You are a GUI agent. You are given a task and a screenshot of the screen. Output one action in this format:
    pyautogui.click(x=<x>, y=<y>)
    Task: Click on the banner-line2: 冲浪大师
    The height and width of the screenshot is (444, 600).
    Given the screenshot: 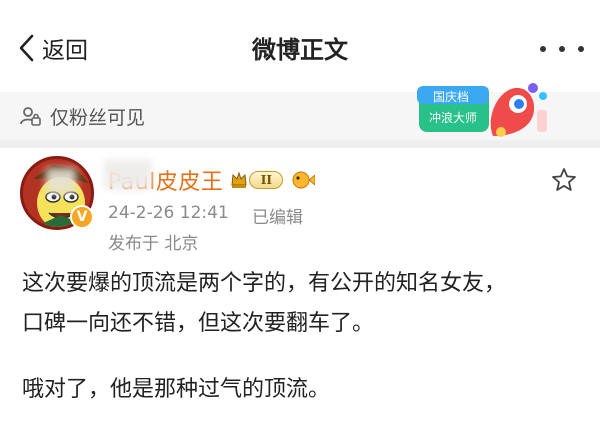 What is the action you would take?
    pyautogui.click(x=453, y=117)
    